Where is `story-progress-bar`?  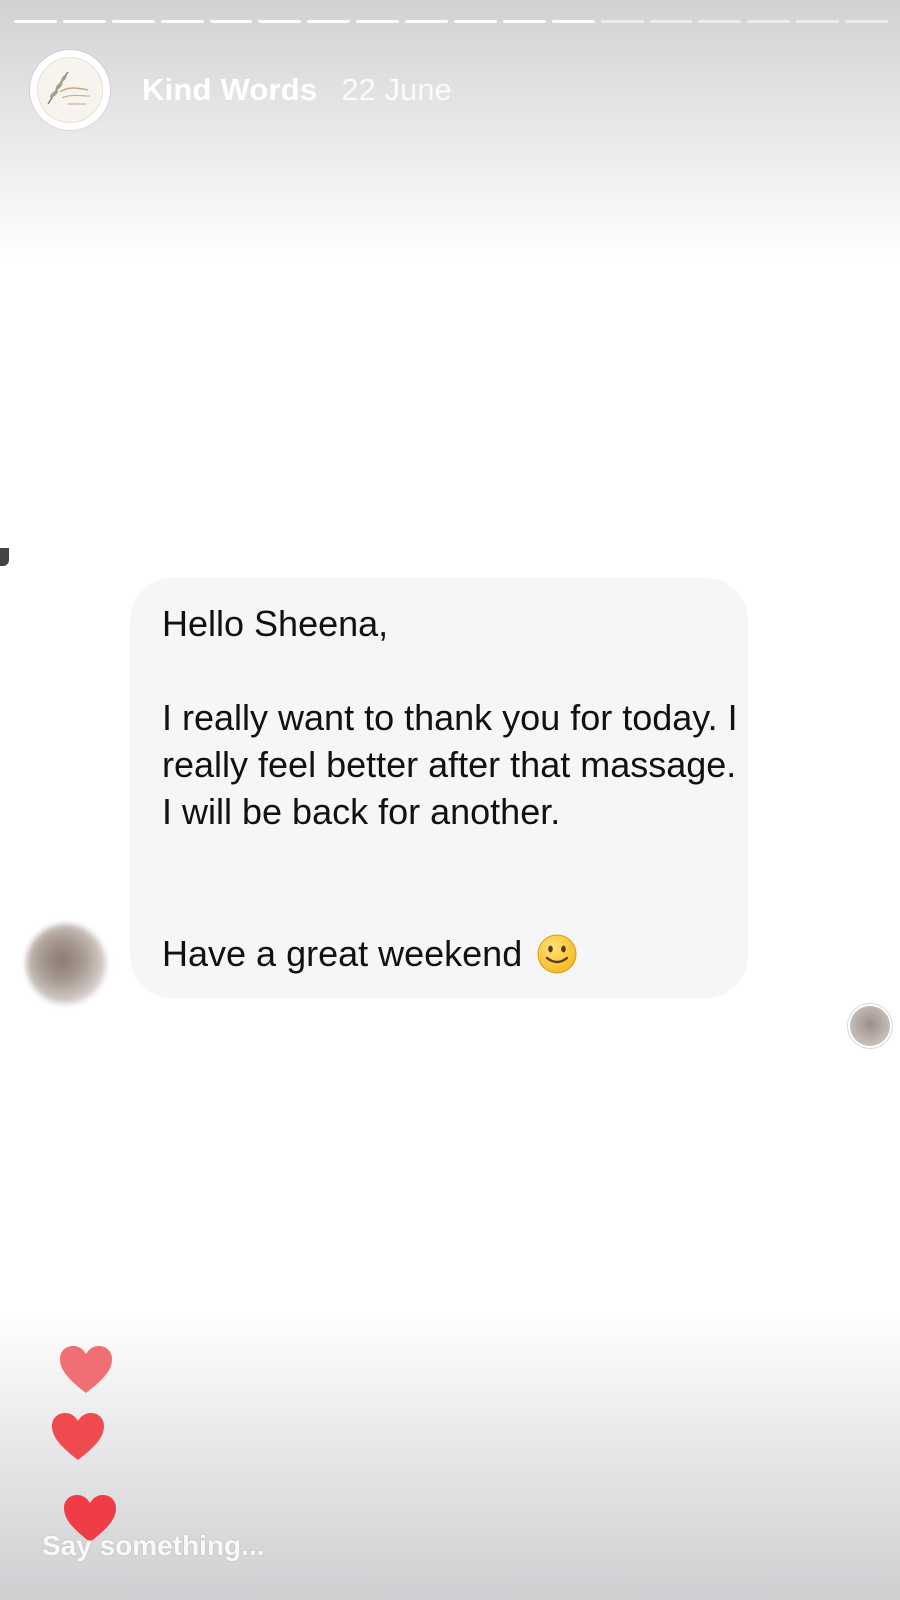
story-progress-bar is located at coordinates (451, 22).